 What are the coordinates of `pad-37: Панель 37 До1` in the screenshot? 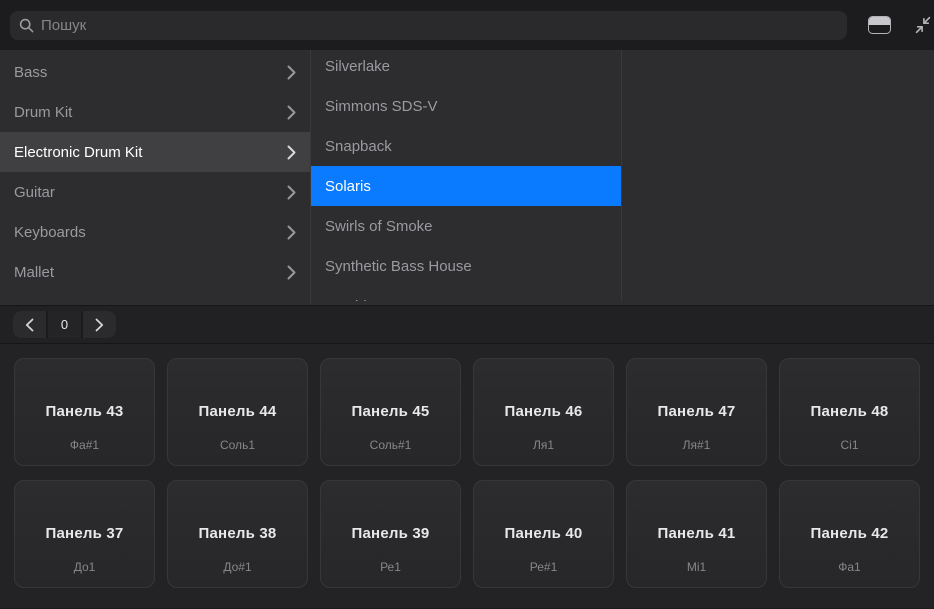 It's located at (84, 534).